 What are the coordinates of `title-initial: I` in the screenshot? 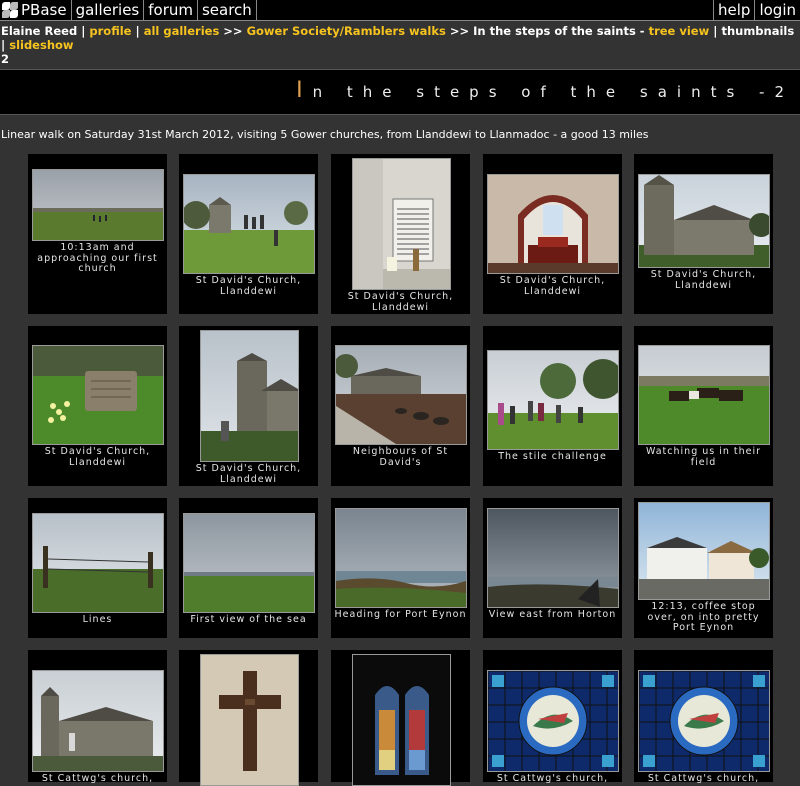 It's located at (304, 90).